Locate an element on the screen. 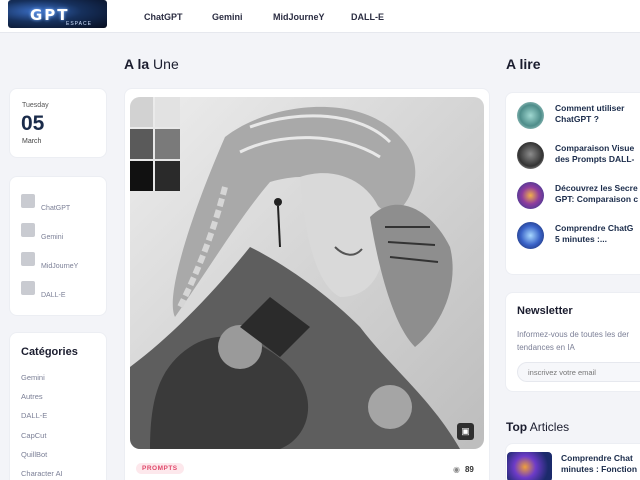 This screenshot has height=480, width=640. sidebar-link-label: DALL-E is located at coordinates (53, 295).